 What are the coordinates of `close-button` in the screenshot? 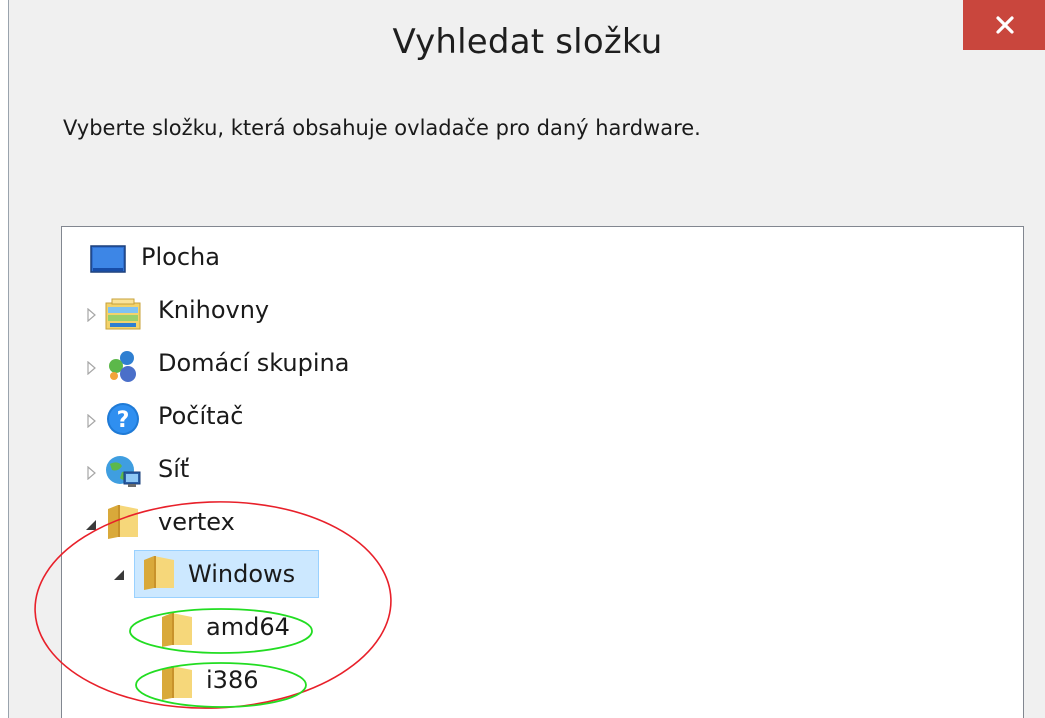 It's located at (1004, 25).